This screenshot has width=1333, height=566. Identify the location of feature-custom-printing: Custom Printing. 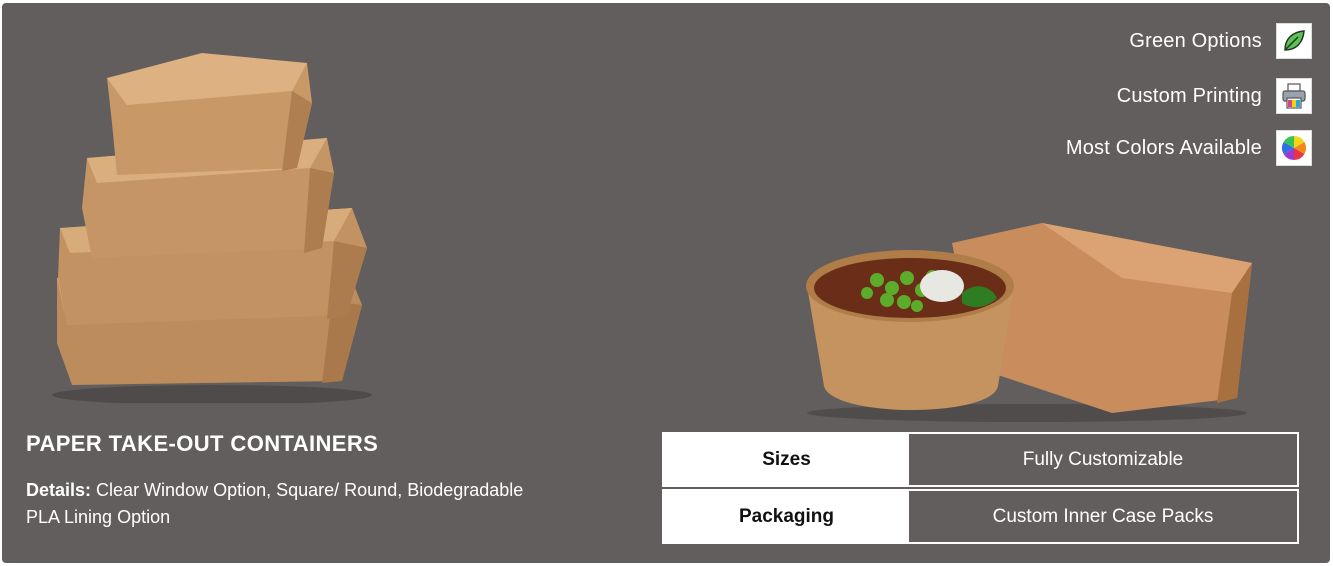
(1214, 96).